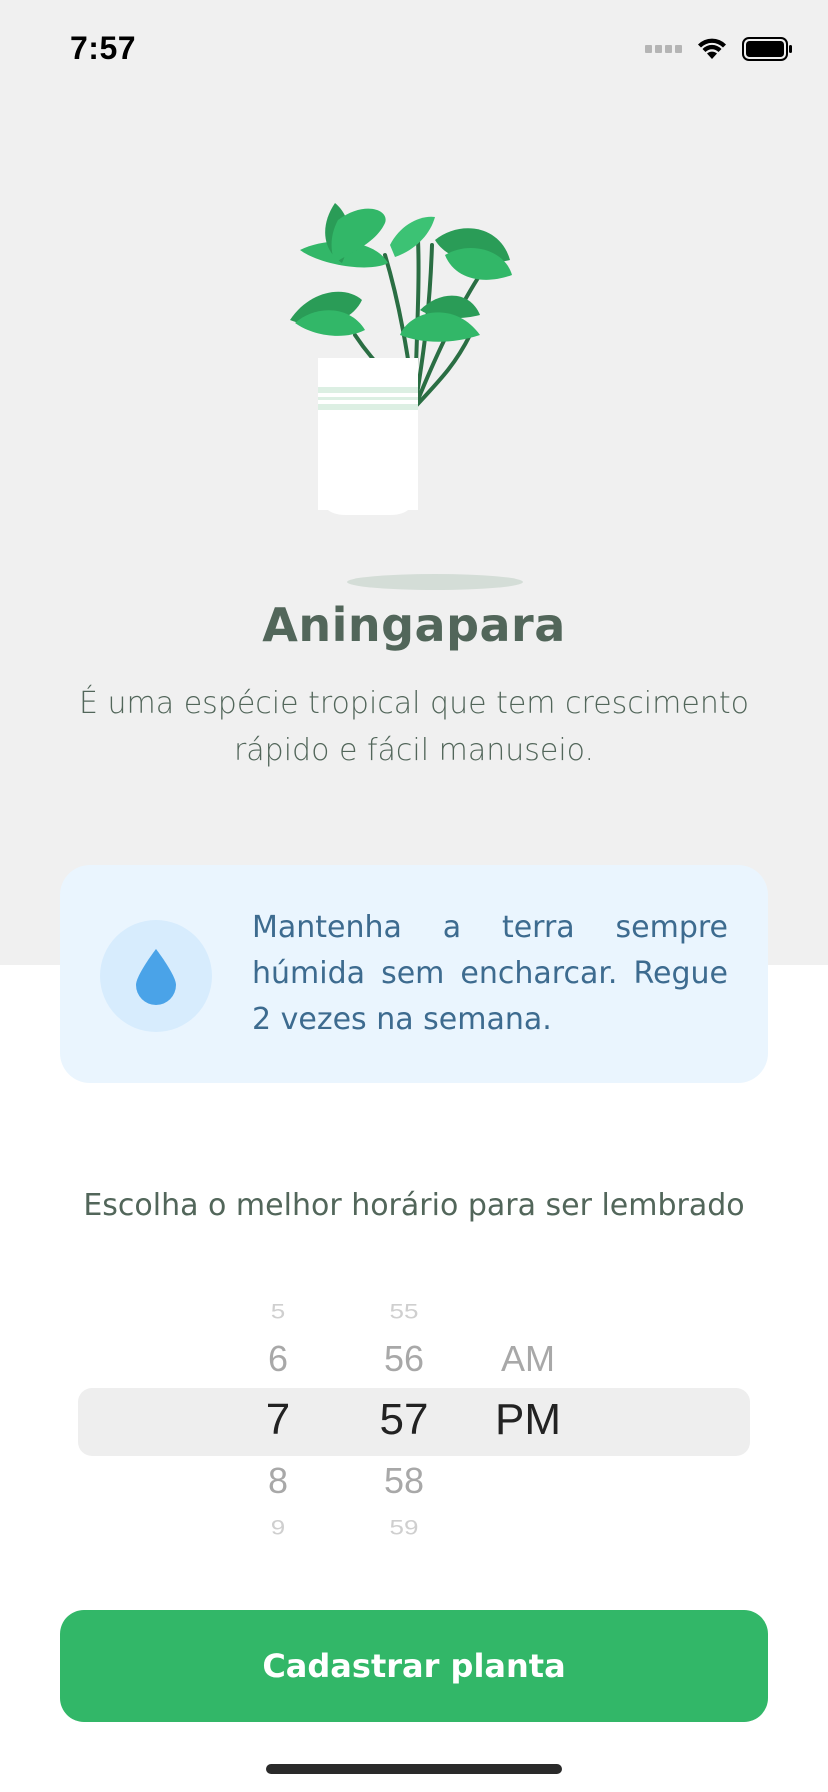 The image size is (828, 1792). I want to click on water-drop-badge, so click(156, 976).